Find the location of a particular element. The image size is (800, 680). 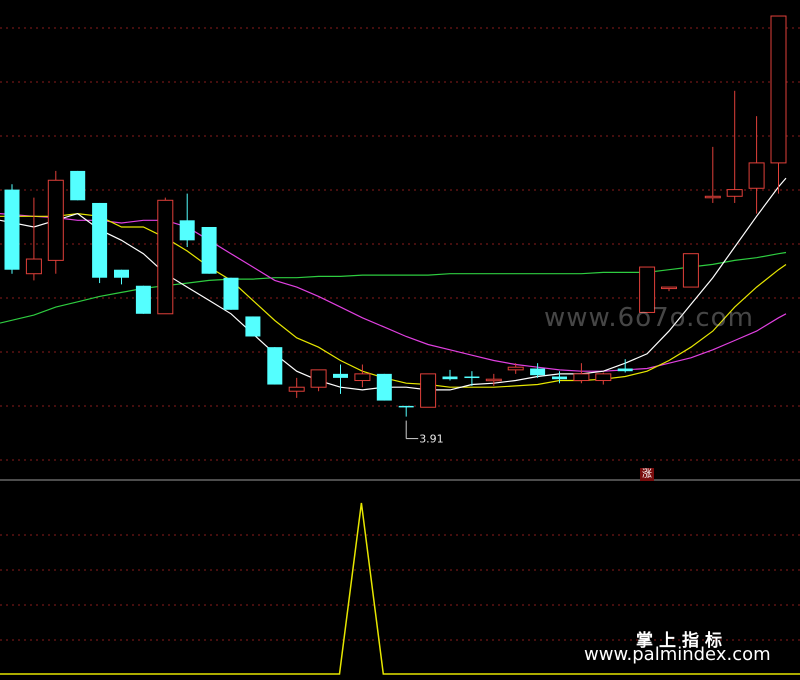

low-annotation: 3.91 is located at coordinates (424, 433).